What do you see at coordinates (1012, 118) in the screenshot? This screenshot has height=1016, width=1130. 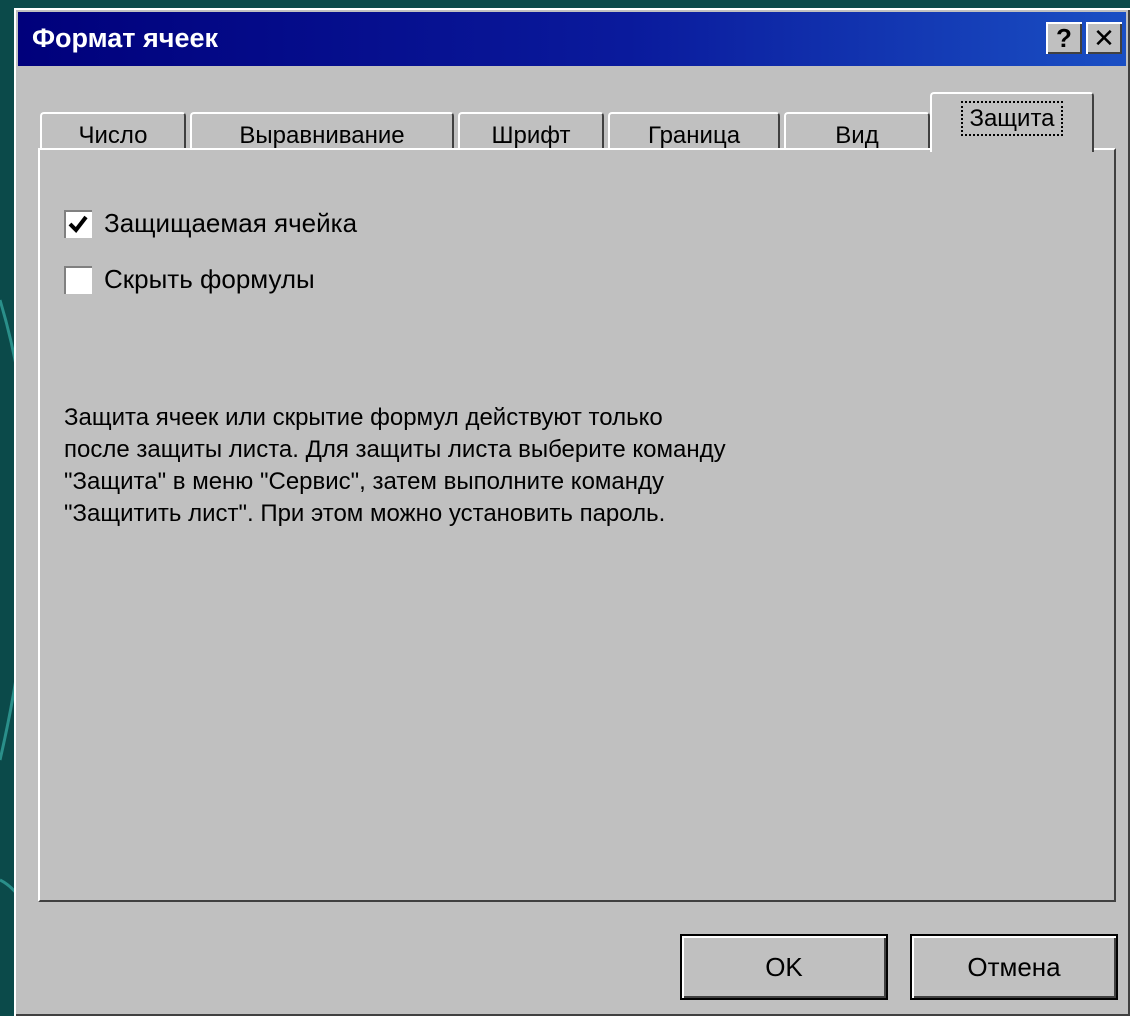 I see `tab-label: Защита` at bounding box center [1012, 118].